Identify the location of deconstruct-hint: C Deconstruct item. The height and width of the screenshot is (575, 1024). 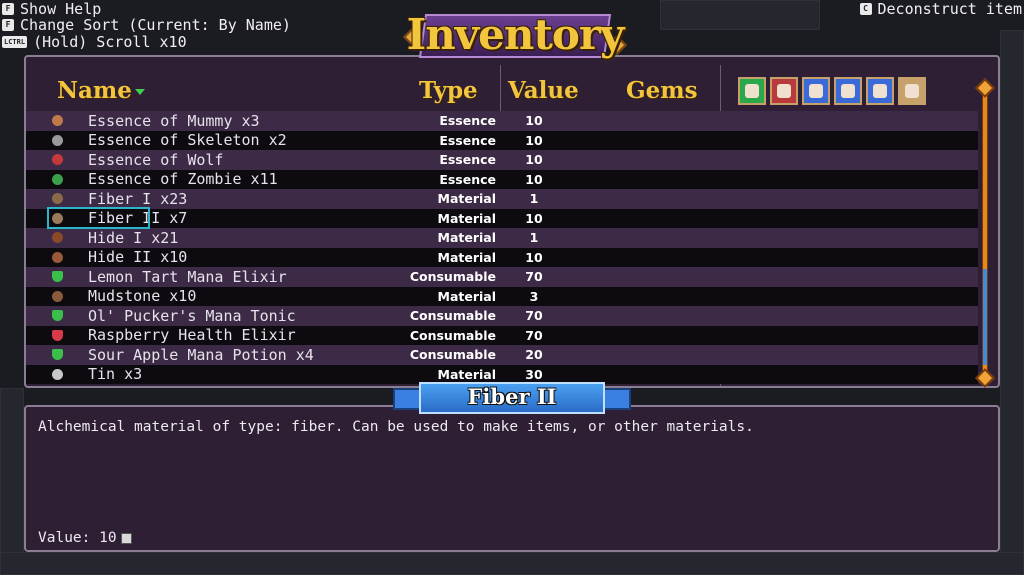
(940, 9).